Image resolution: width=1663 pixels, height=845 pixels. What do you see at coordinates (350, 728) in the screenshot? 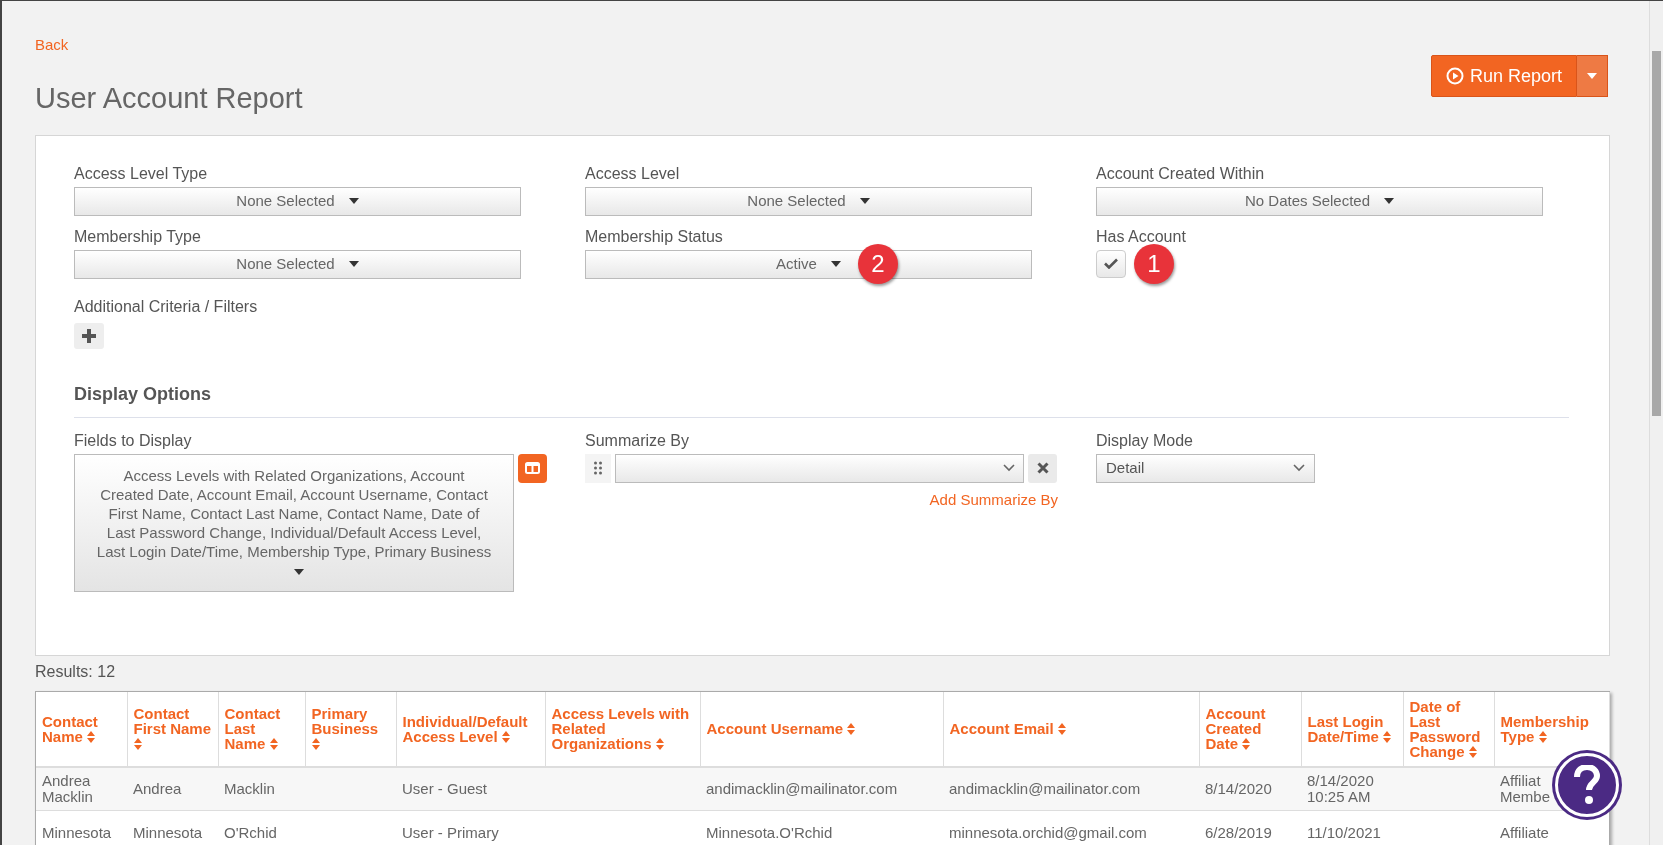
I see `column-header: Primary Business` at bounding box center [350, 728].